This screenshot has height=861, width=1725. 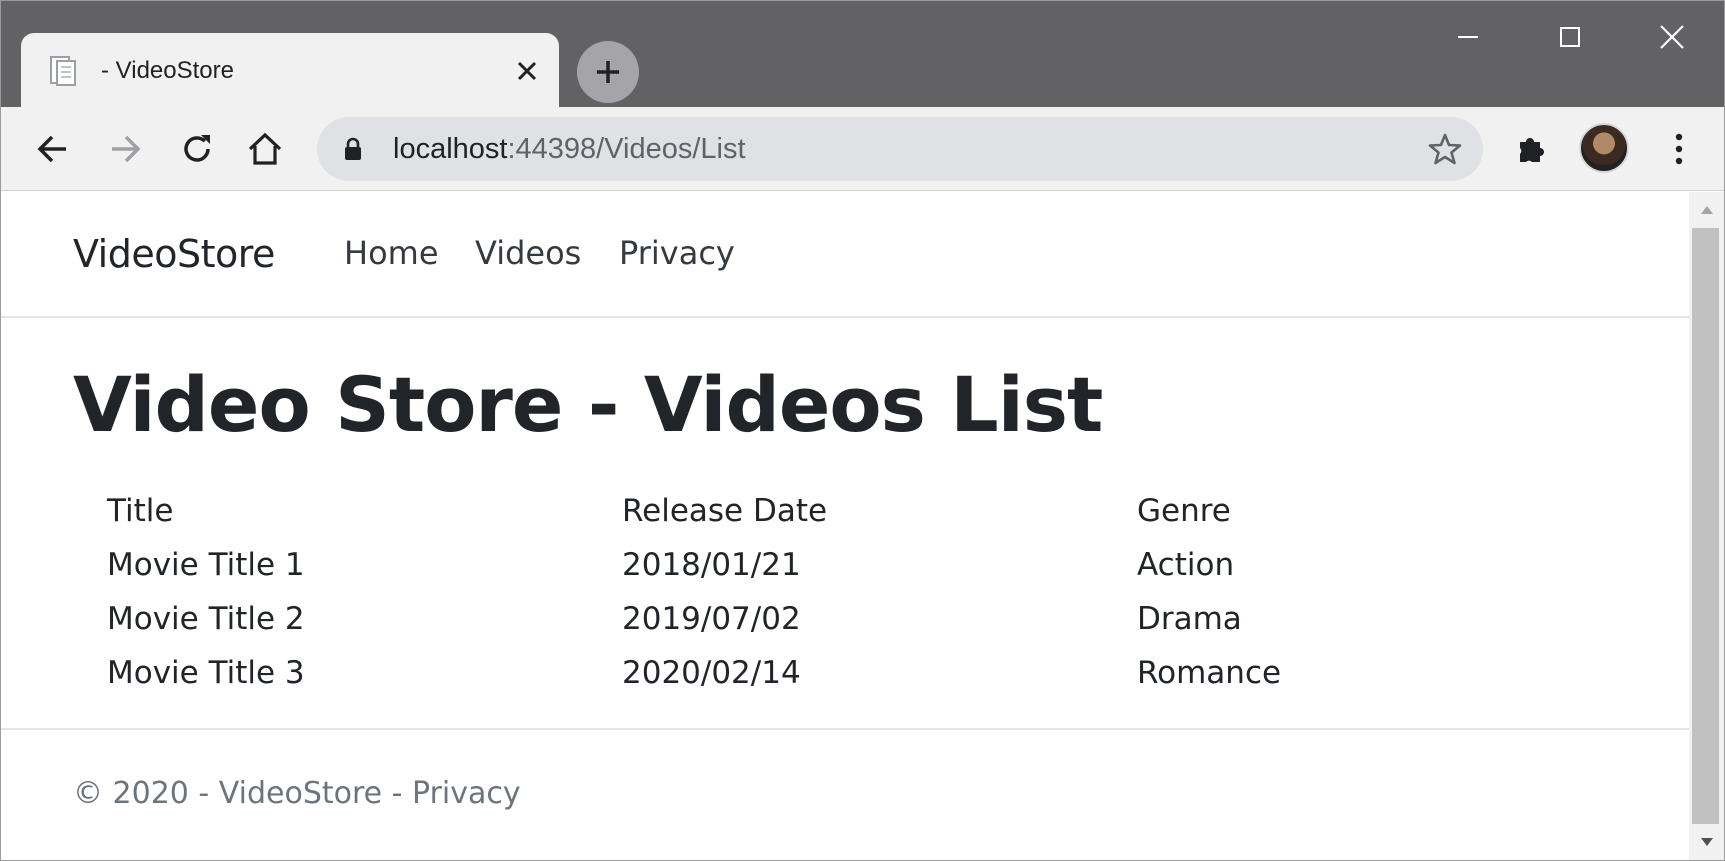 I want to click on arrow-right-icon, so click(x=126, y=149).